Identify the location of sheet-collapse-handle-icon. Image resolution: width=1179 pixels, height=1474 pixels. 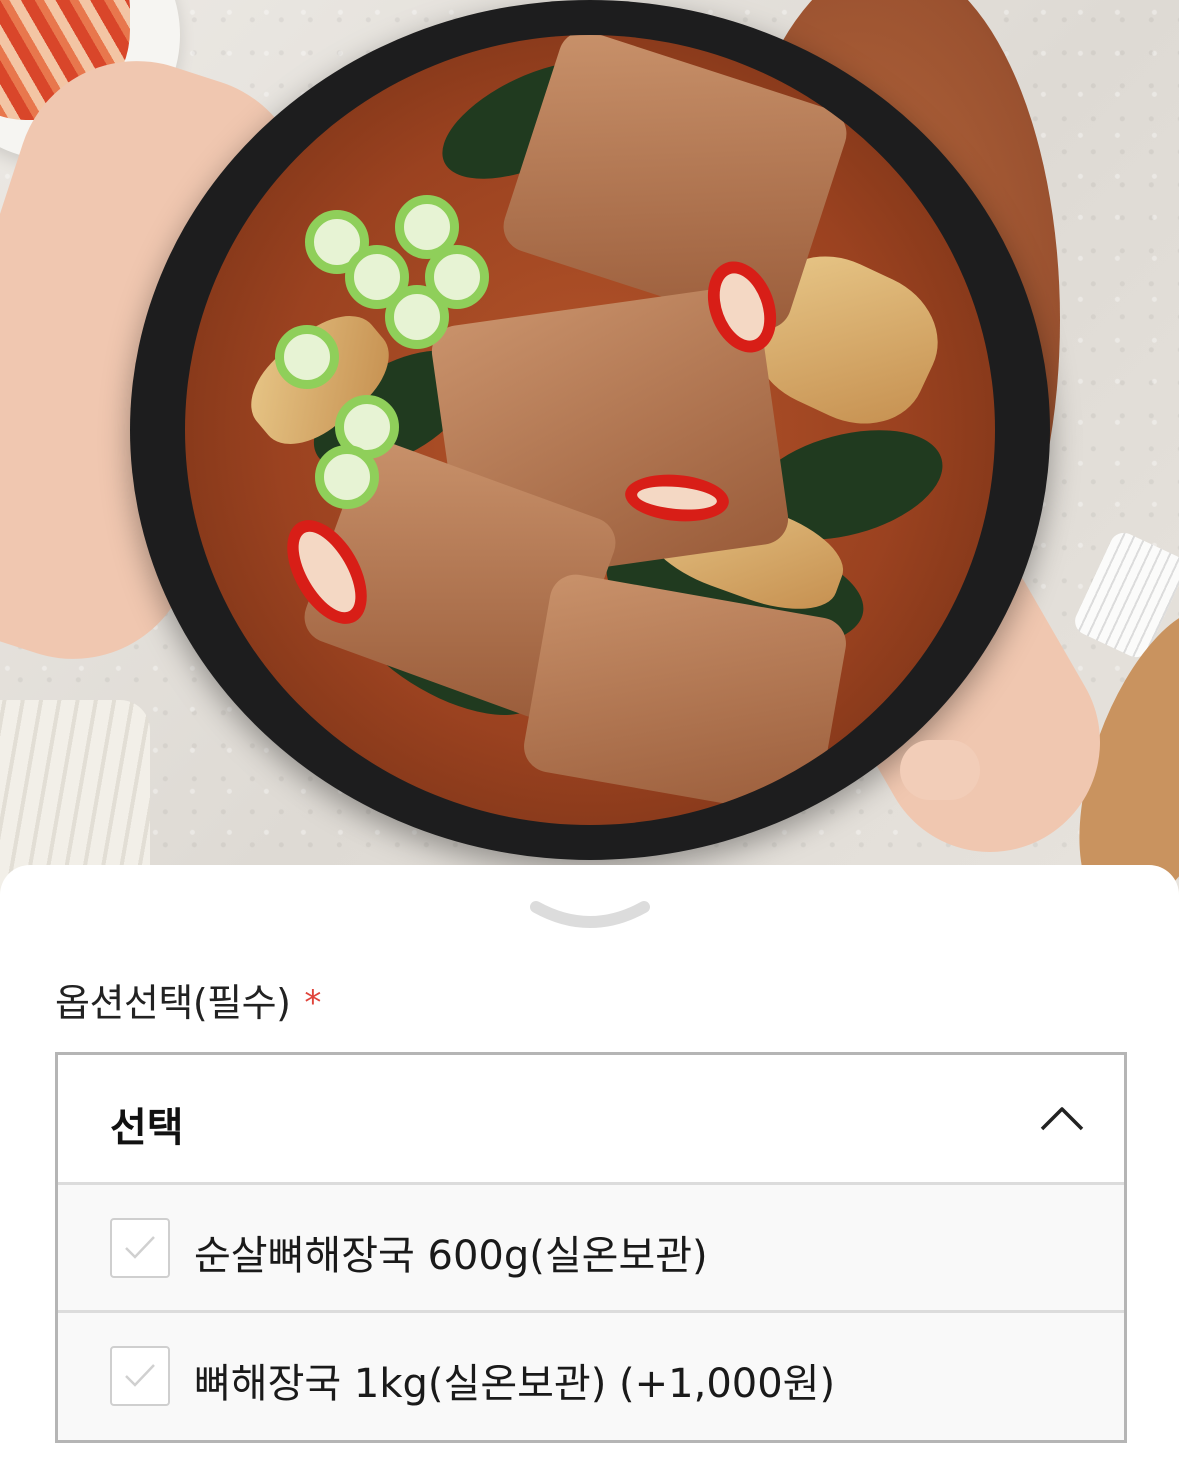
(590, 917).